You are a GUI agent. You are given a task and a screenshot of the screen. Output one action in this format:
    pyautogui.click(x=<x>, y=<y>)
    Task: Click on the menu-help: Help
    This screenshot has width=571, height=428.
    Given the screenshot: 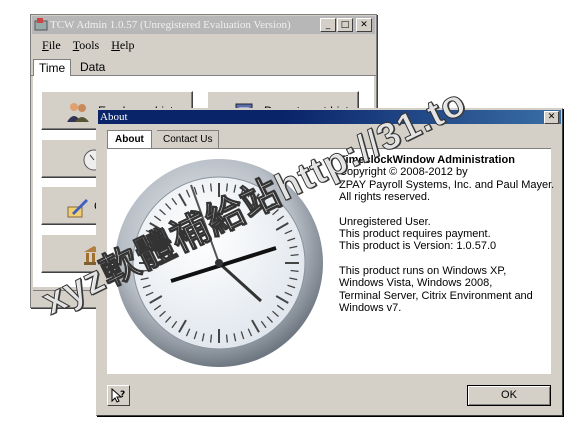 What is the action you would take?
    pyautogui.click(x=122, y=45)
    